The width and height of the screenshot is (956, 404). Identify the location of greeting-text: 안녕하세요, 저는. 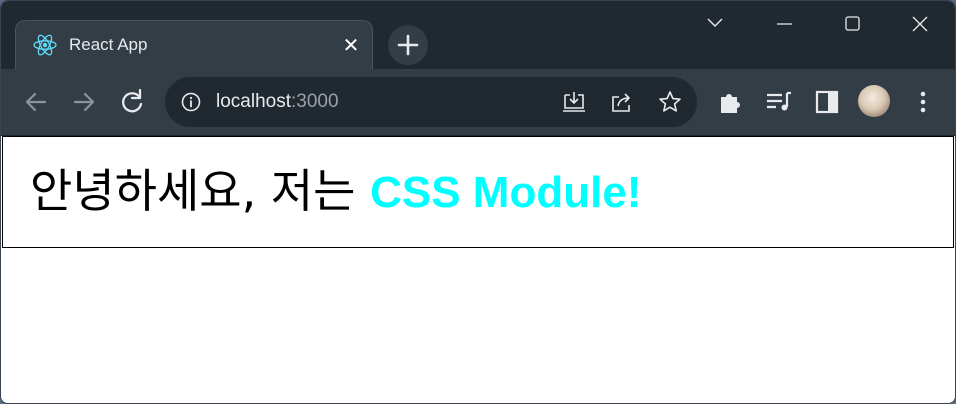
(200, 191).